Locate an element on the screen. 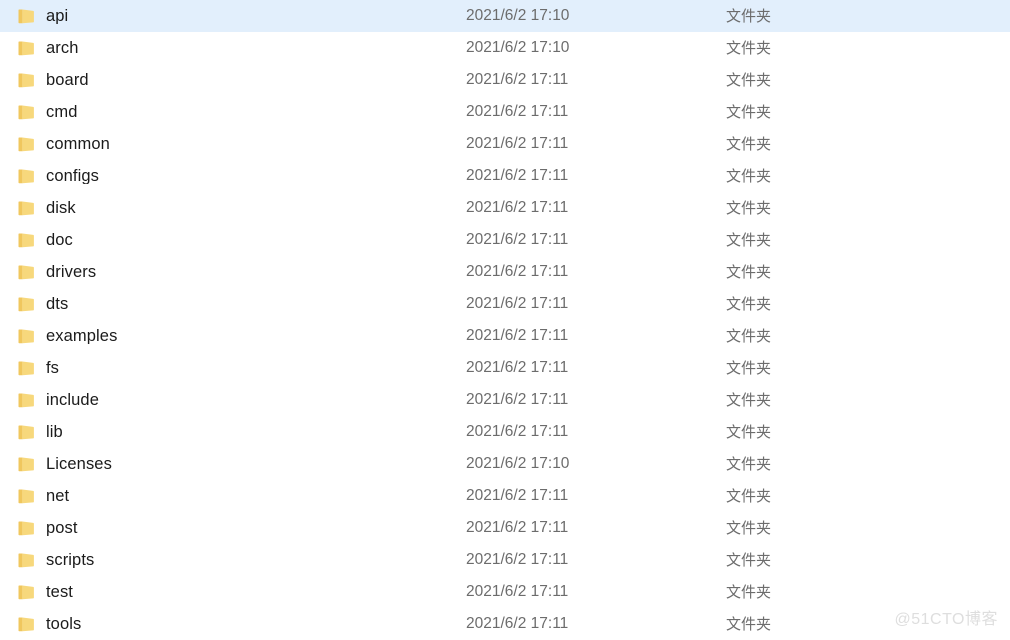 The height and width of the screenshot is (640, 1010). file-name-cell: Licenses is located at coordinates (233, 464).